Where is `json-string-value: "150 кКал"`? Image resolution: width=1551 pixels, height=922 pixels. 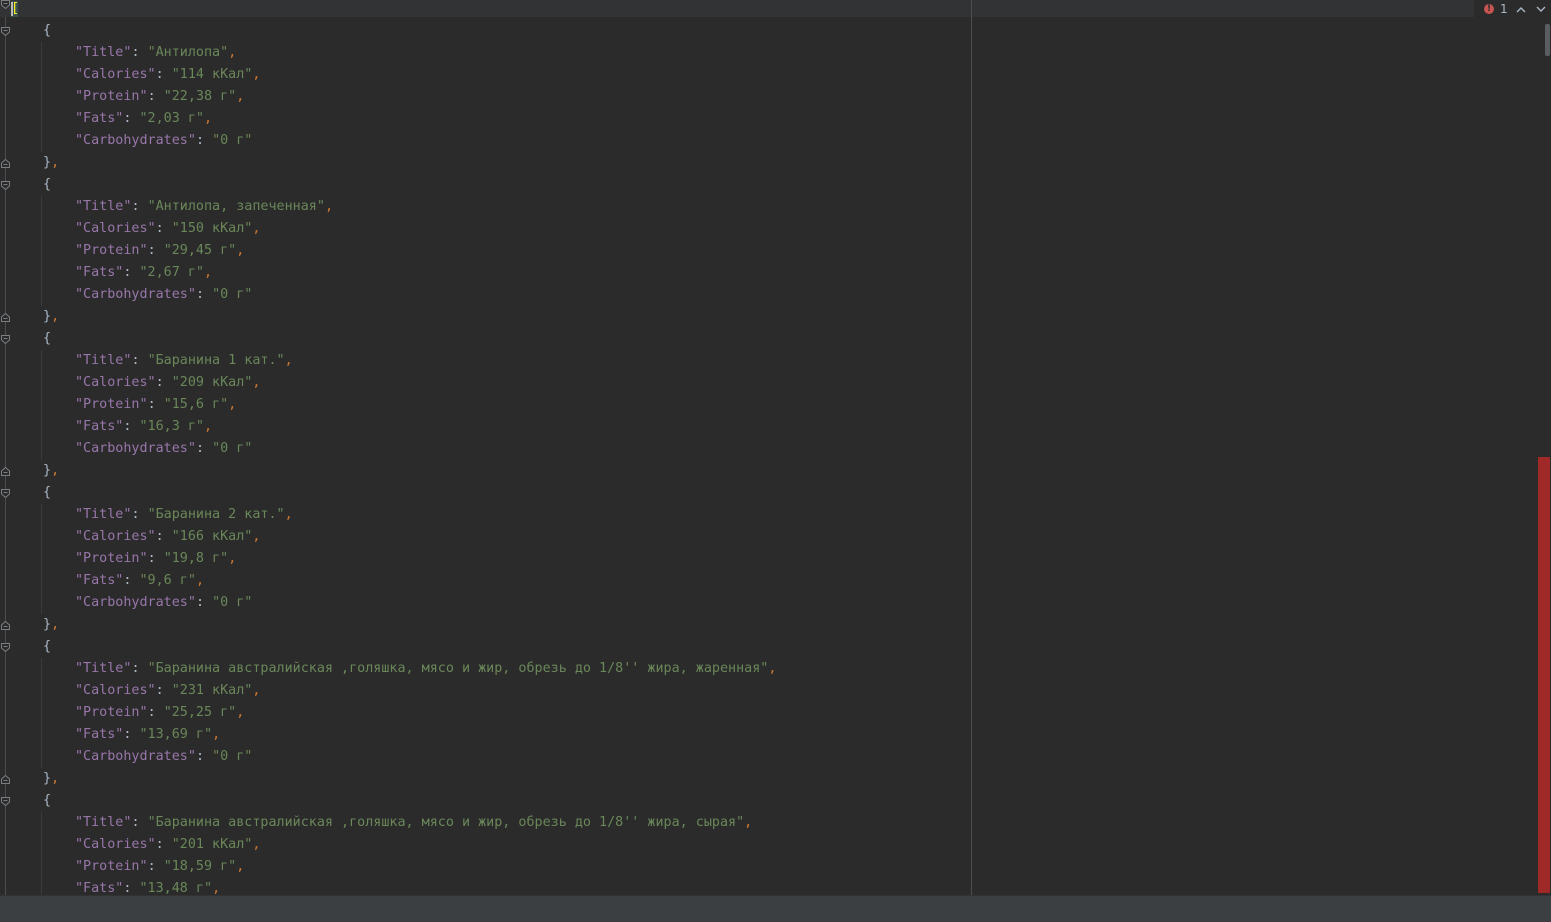
json-string-value: "150 кКал" is located at coordinates (212, 228).